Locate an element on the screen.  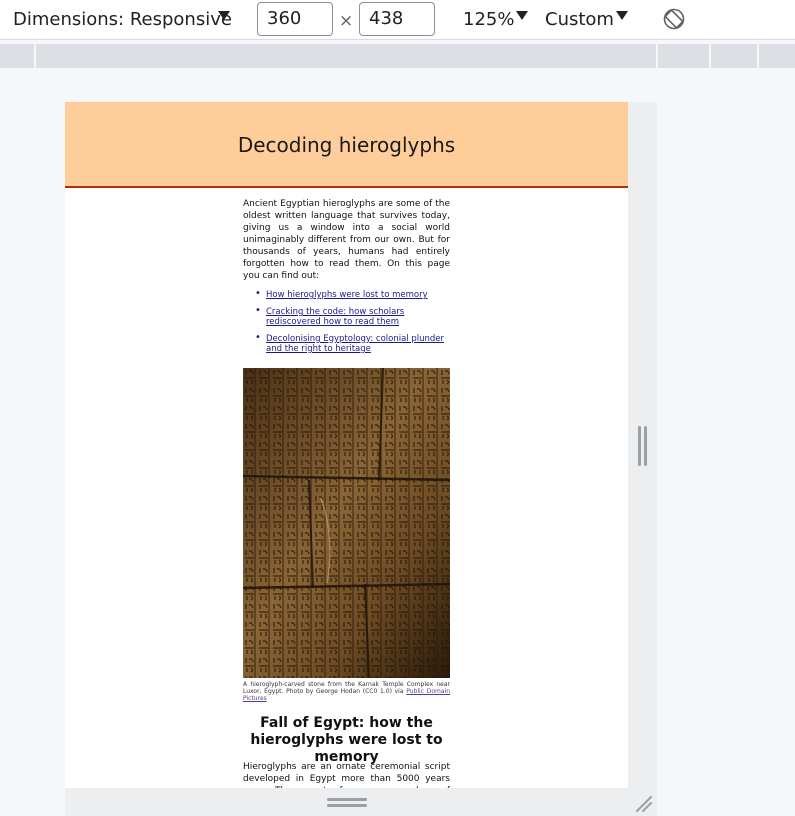
link-lost-to-memory: How hieroglyphs were lost to memory is located at coordinates (347, 295).